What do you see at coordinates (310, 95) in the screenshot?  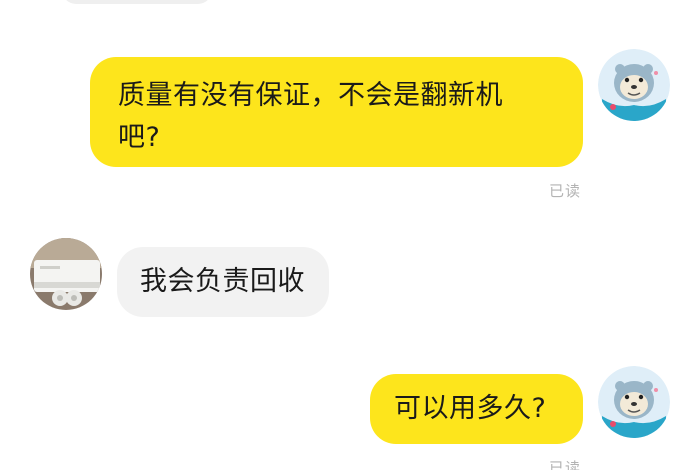 I see `message-text-line: 质量有没有保证，不会是翻新机` at bounding box center [310, 95].